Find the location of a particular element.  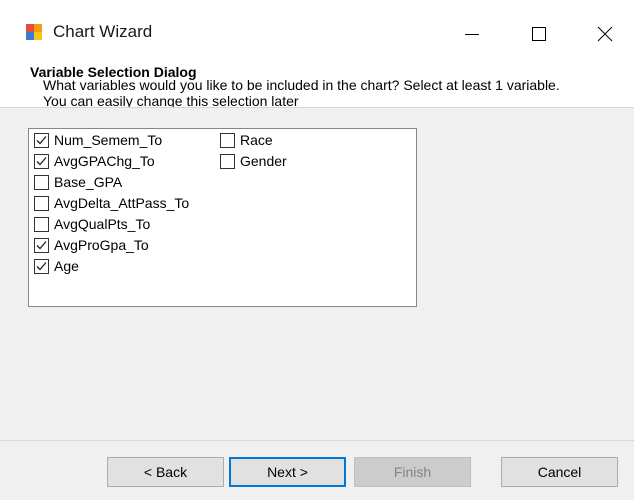

variable-item-race: Race is located at coordinates (246, 140).